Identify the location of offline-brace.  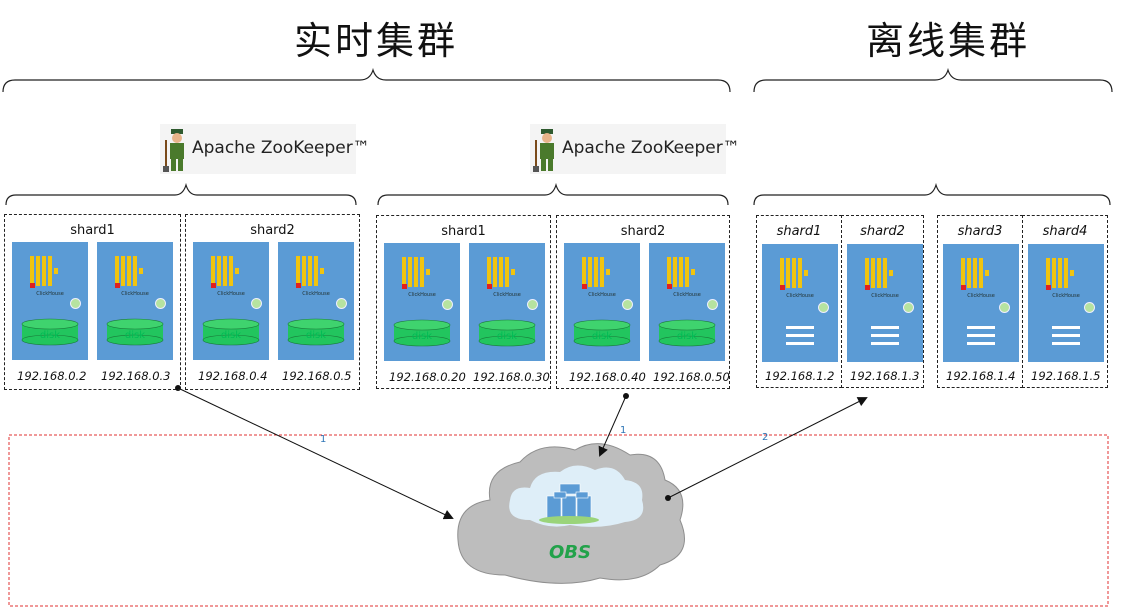
(933, 80).